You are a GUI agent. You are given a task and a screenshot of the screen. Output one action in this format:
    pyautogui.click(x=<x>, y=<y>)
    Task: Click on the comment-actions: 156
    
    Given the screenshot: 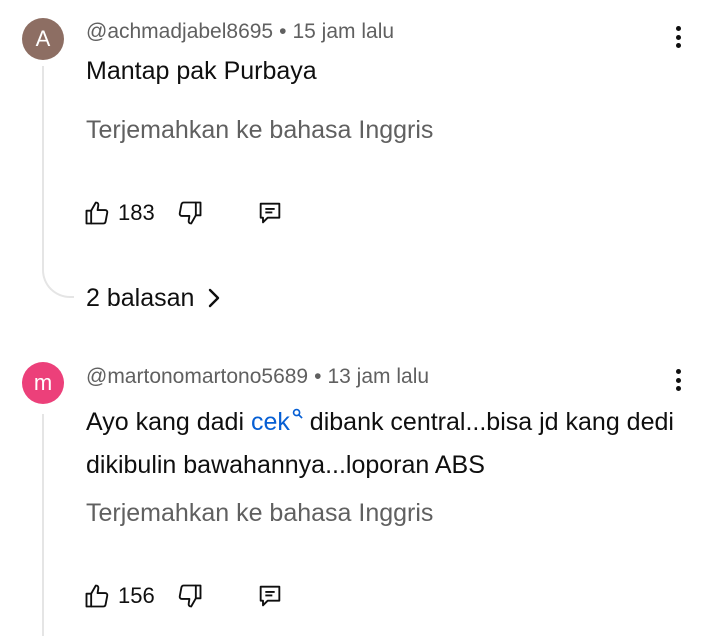 What is the action you would take?
    pyautogui.click(x=183, y=596)
    